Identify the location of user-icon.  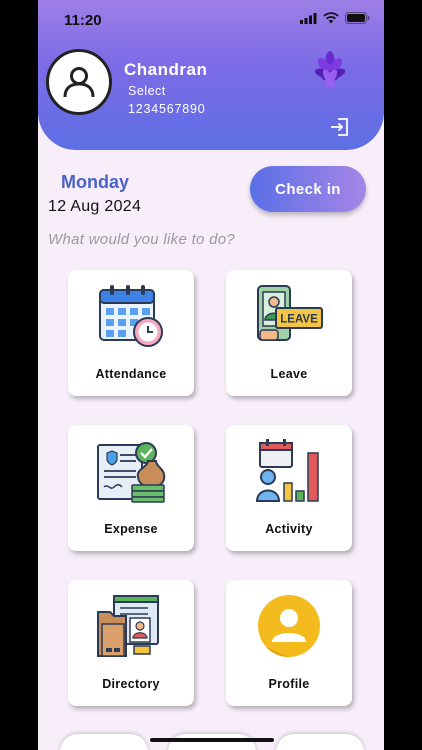
(79, 82).